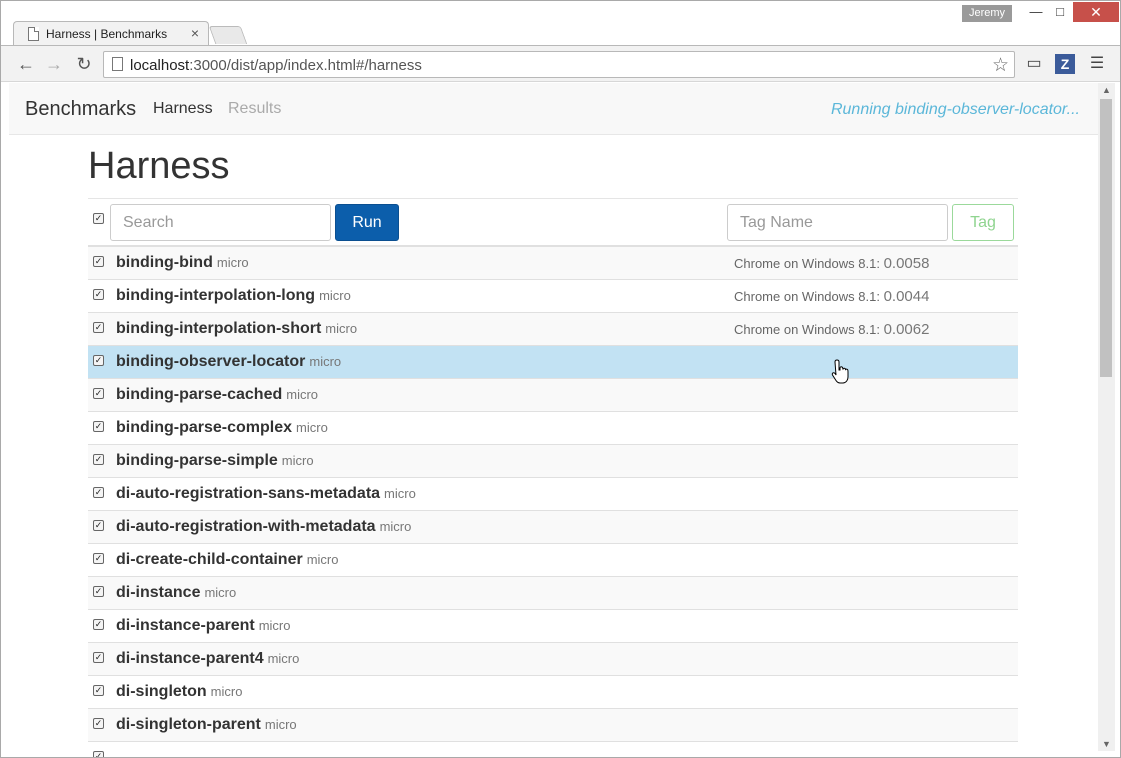 The height and width of the screenshot is (758, 1121). I want to click on controls-bar: ✓ Run Tag, so click(553, 222).